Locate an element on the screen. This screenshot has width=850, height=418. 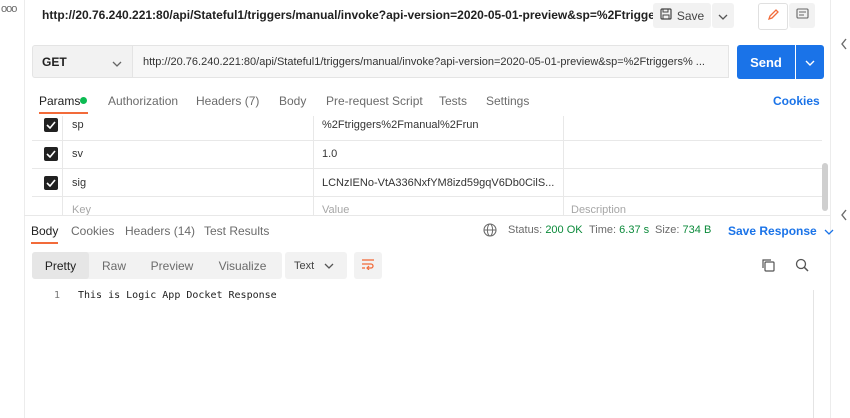
params-indicator-dot is located at coordinates (83, 100).